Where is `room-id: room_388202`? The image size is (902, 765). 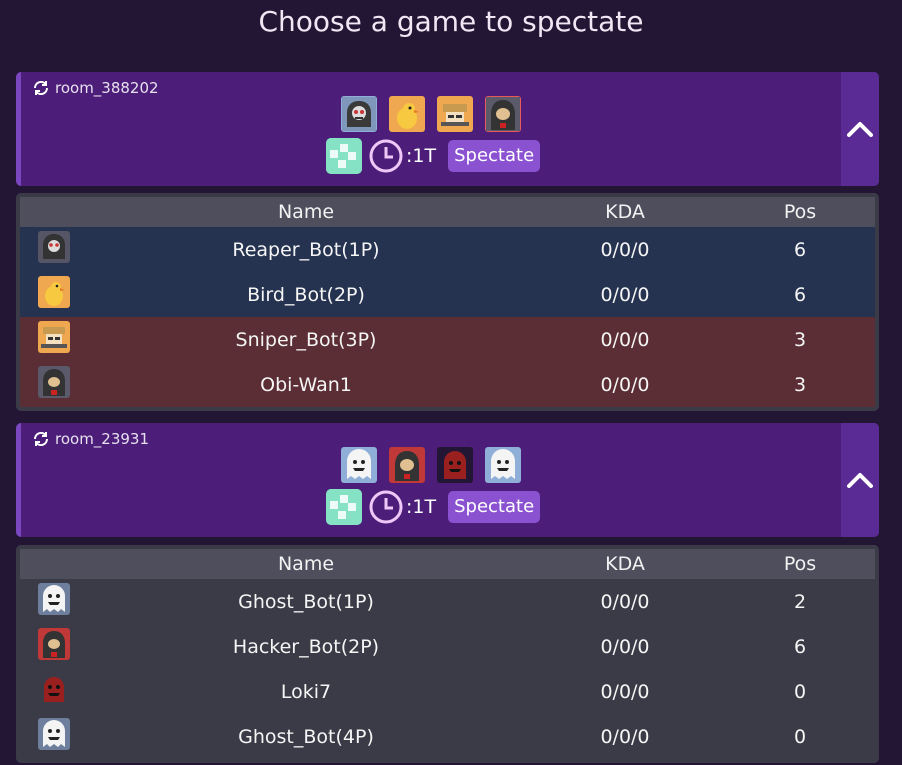 room-id: room_388202 is located at coordinates (107, 88).